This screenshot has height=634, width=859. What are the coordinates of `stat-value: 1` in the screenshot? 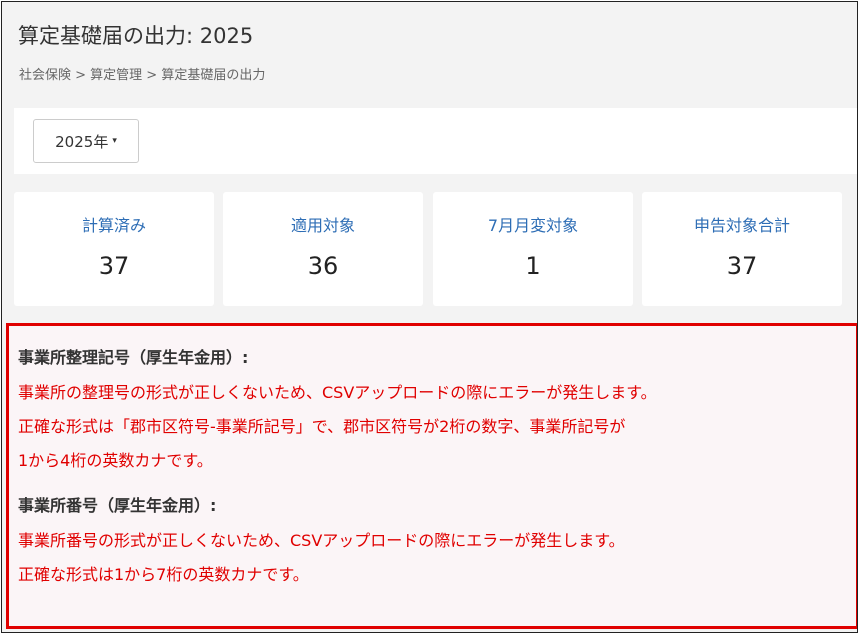 It's located at (533, 266).